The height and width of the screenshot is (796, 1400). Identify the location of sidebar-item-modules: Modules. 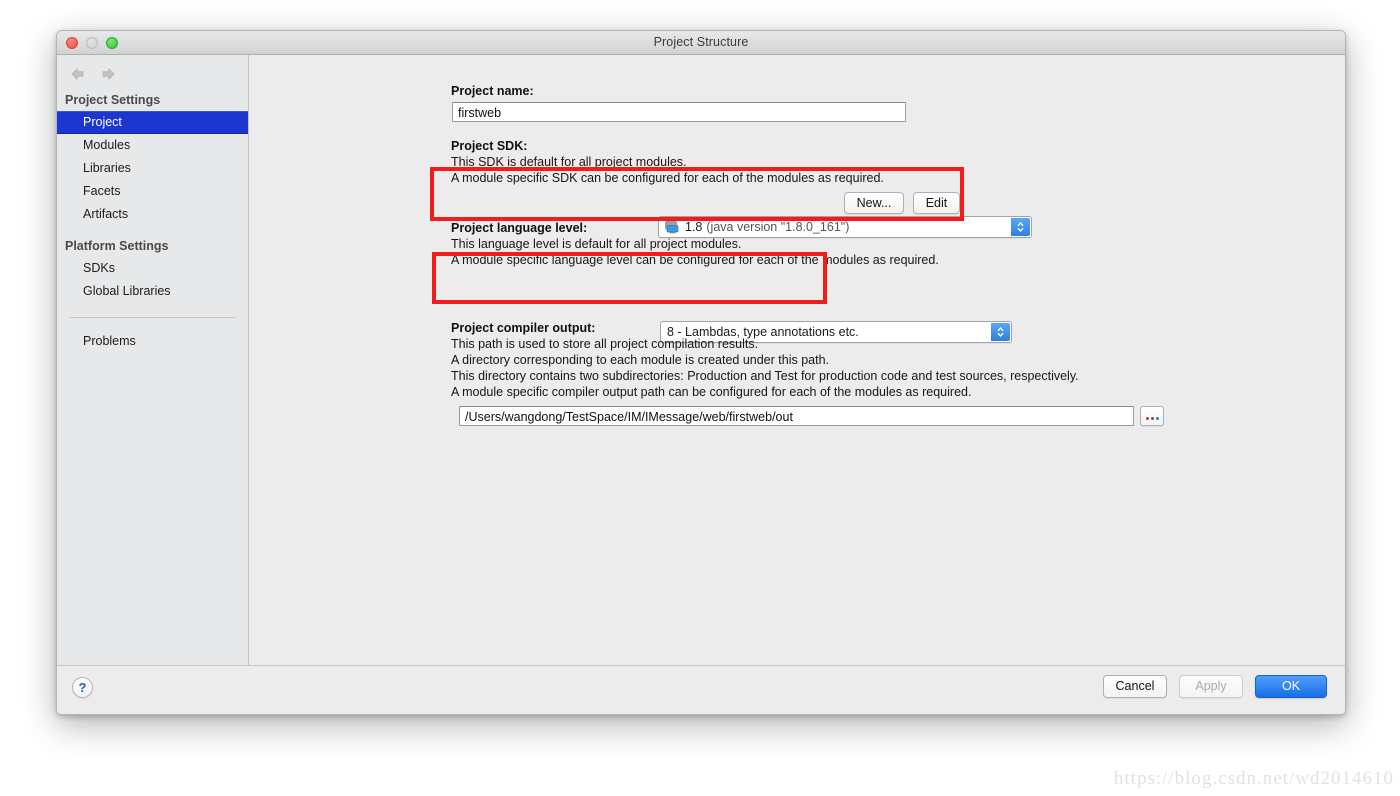
(152, 145).